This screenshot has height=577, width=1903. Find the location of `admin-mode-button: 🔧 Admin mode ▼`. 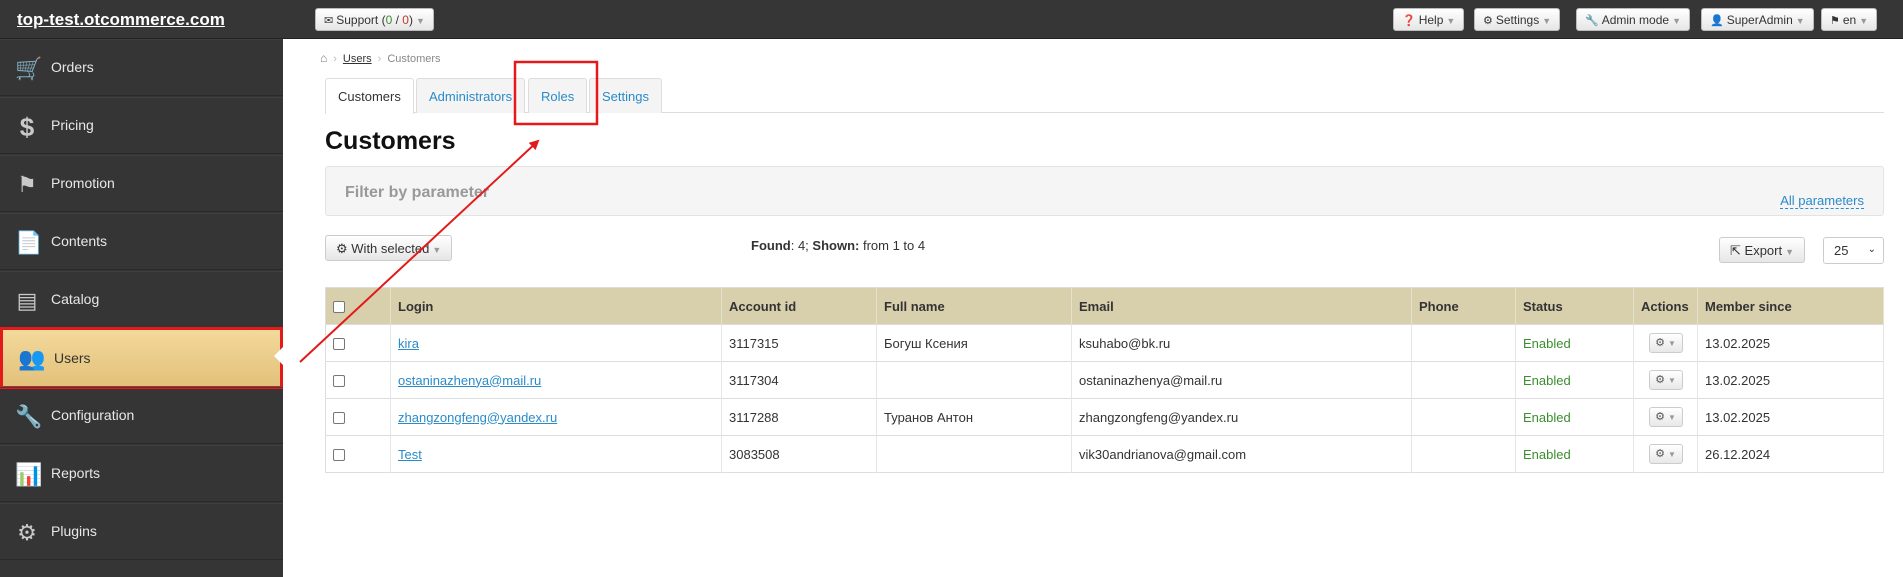

admin-mode-button: 🔧 Admin mode ▼ is located at coordinates (1633, 19).